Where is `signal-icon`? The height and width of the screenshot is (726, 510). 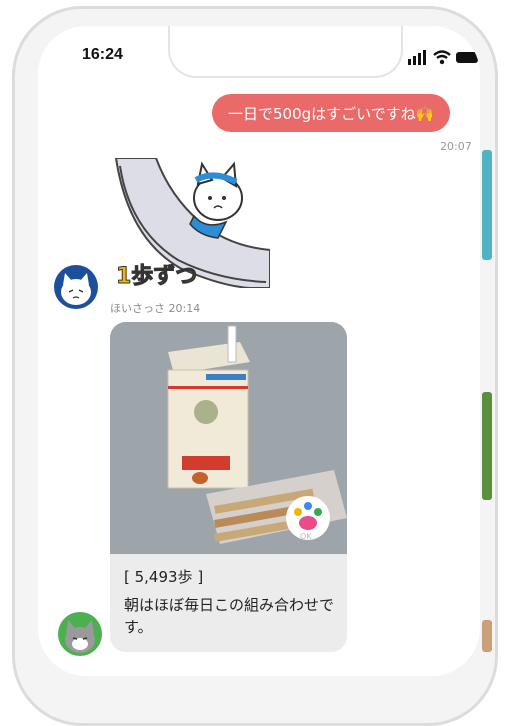
signal-icon is located at coordinates (417, 57).